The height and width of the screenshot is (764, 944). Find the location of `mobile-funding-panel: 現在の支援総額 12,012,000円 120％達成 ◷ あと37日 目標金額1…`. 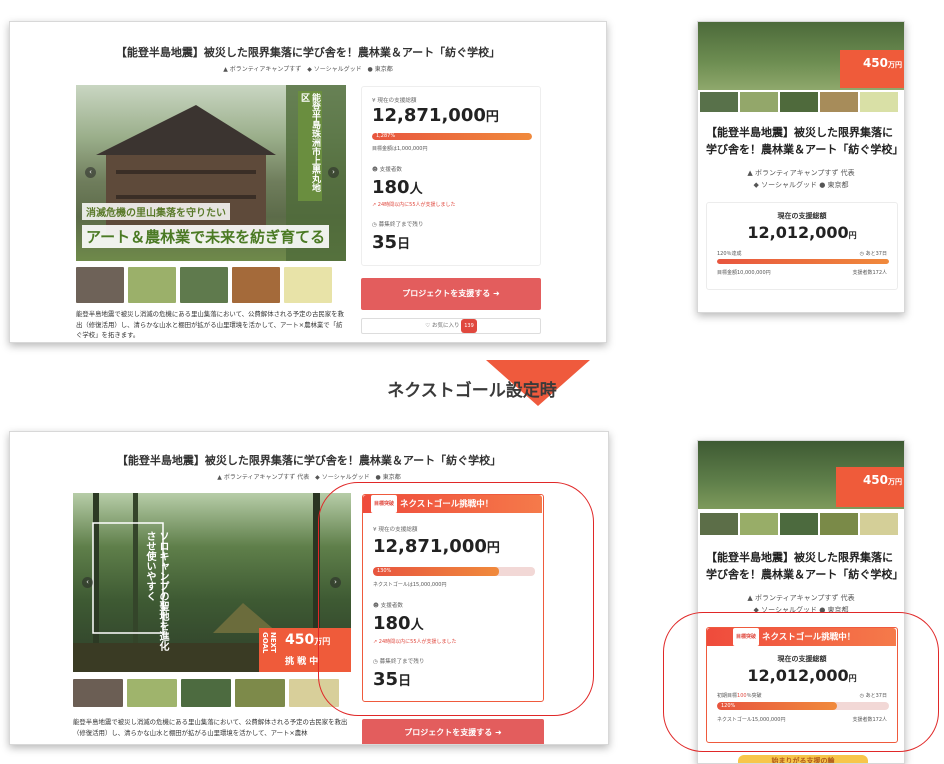

mobile-funding-panel: 現在の支援総額 12,012,000円 120％達成 ◷ あと37日 目標金額1… is located at coordinates (802, 246).